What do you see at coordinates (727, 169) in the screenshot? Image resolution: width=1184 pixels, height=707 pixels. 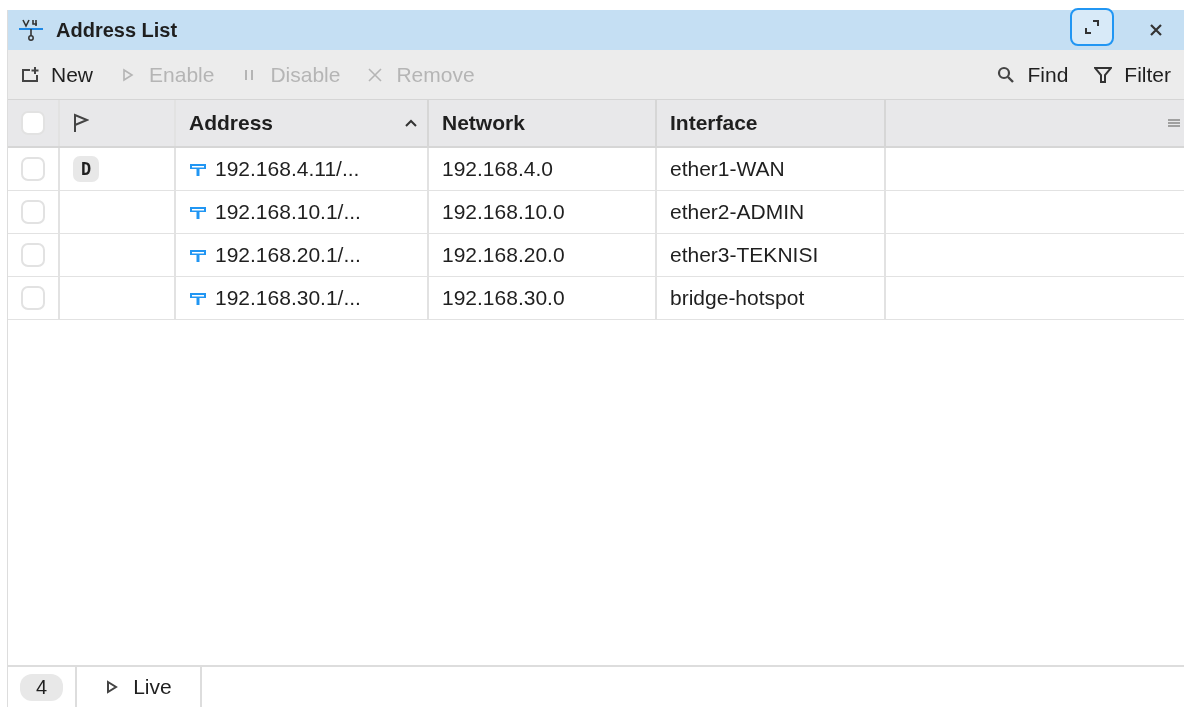 I see `table-cell: ether1-WAN` at bounding box center [727, 169].